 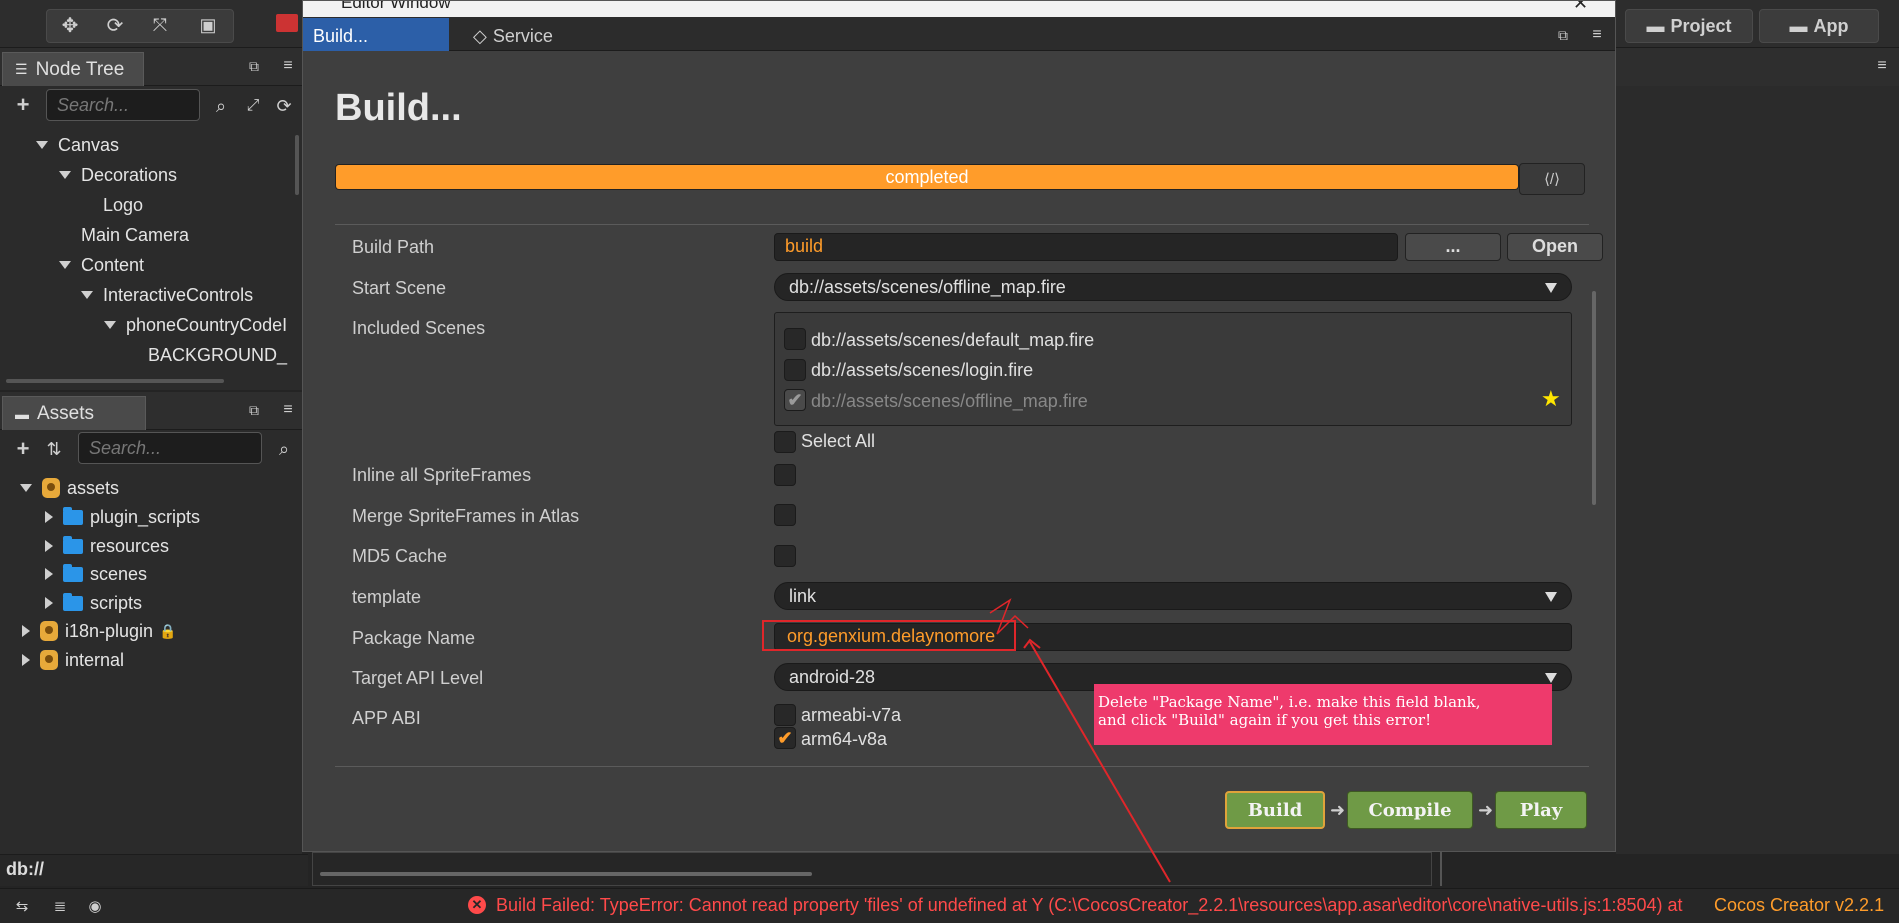 I want to click on annotation-arrow, so click(x=1080, y=740).